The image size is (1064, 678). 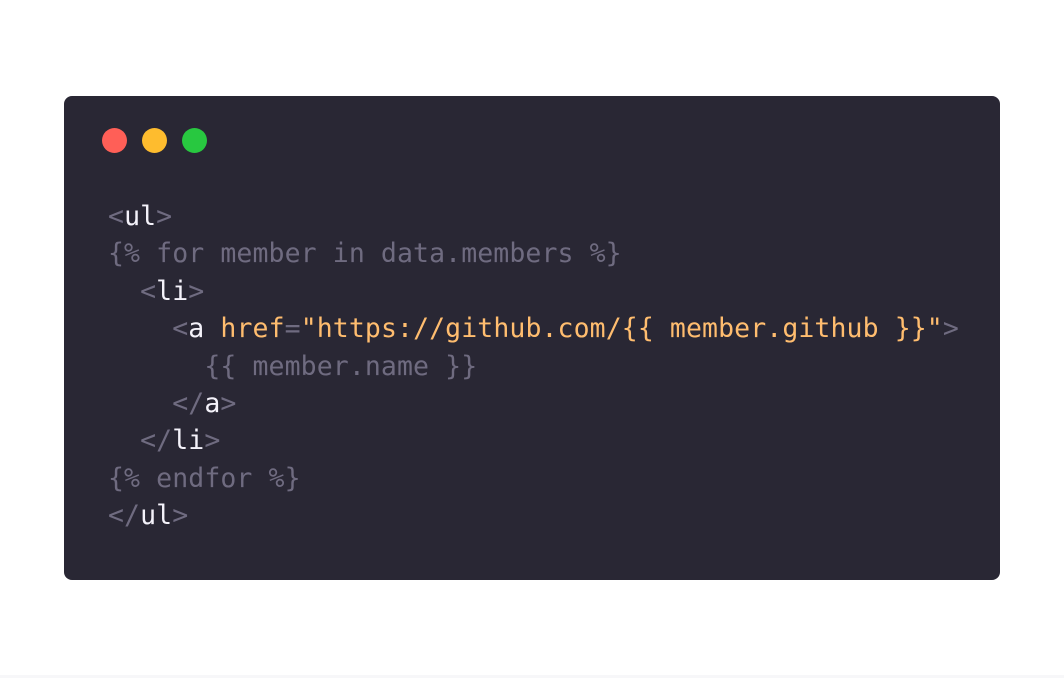 I want to click on zoom-dot-icon, so click(x=194, y=140).